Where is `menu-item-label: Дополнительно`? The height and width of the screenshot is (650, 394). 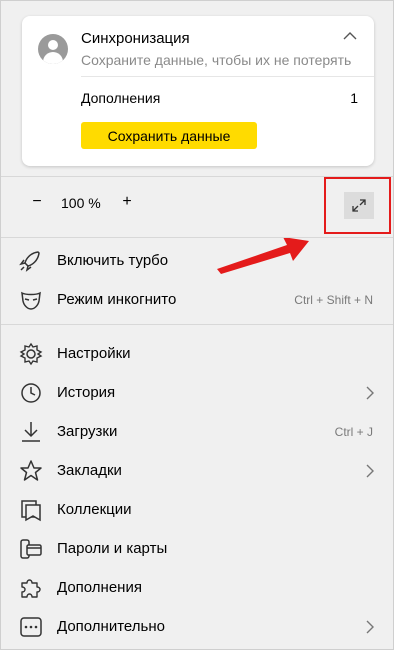 menu-item-label: Дополнительно is located at coordinates (111, 626).